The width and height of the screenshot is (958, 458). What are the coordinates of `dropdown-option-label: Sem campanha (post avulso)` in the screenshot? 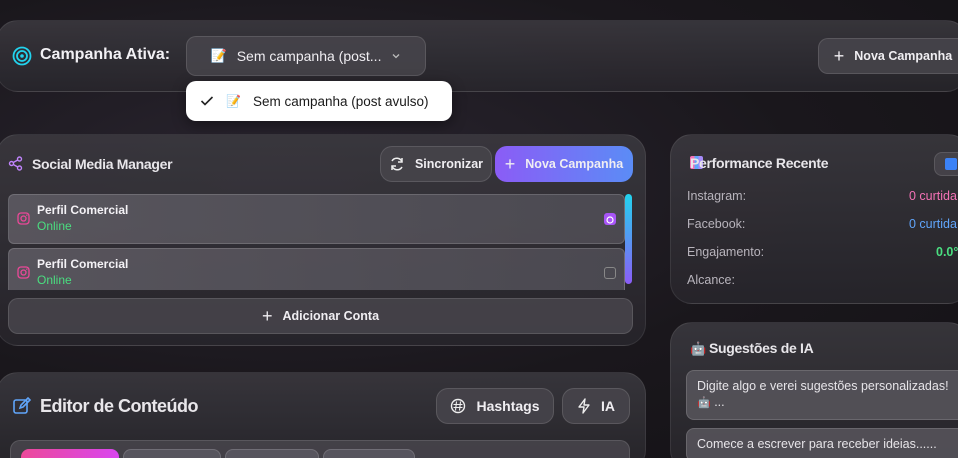 It's located at (340, 101).